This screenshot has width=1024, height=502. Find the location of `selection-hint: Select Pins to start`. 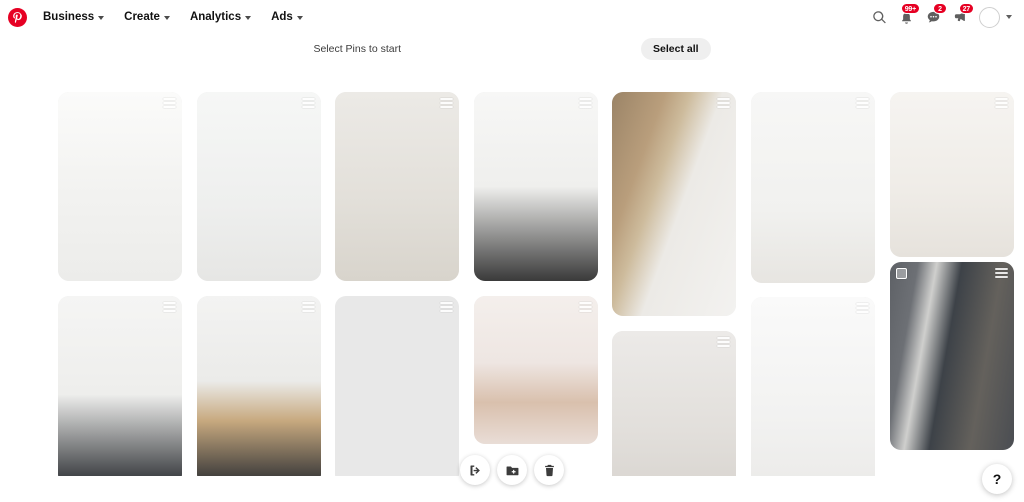

selection-hint: Select Pins to start is located at coordinates (357, 49).